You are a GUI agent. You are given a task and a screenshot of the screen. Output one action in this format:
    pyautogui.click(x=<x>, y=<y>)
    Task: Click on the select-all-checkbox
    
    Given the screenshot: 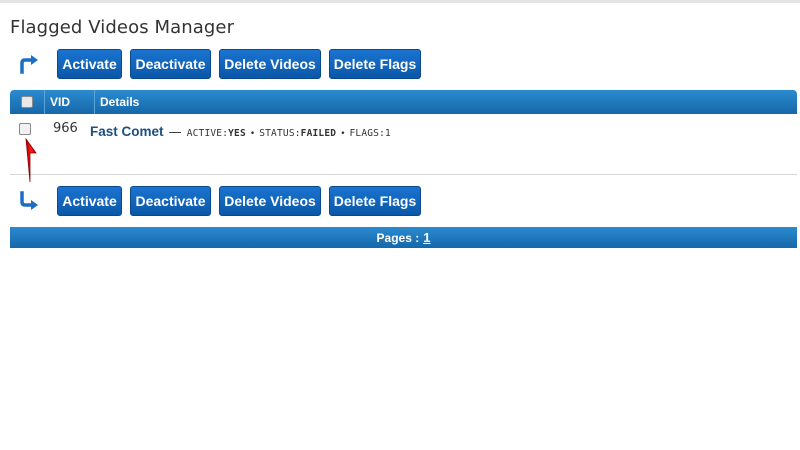 What is the action you would take?
    pyautogui.click(x=27, y=102)
    